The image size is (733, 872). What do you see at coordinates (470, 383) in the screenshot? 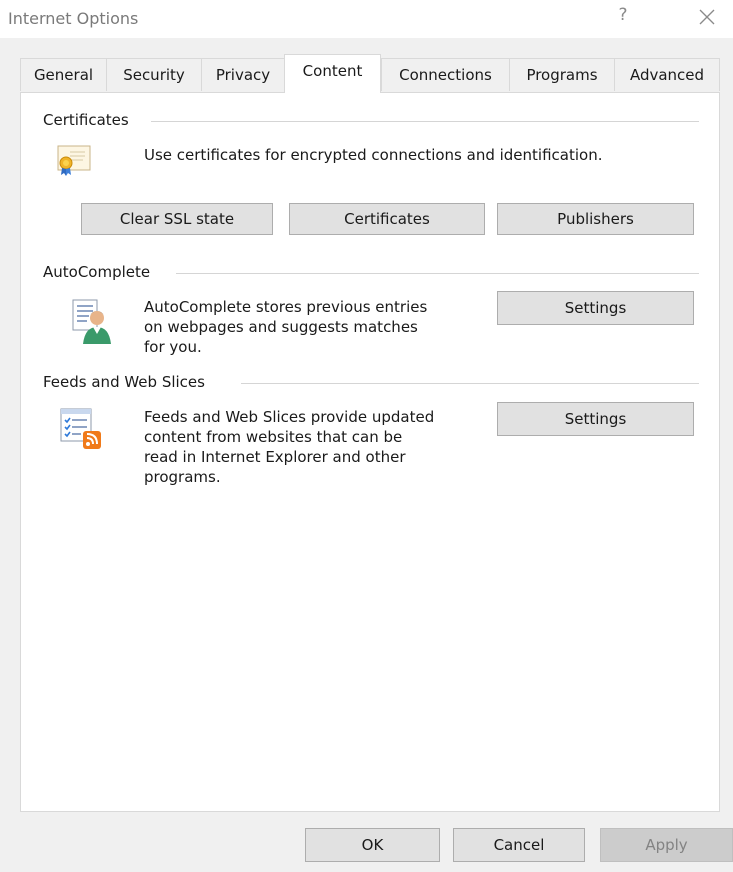
I see `feeds-group-divider` at bounding box center [470, 383].